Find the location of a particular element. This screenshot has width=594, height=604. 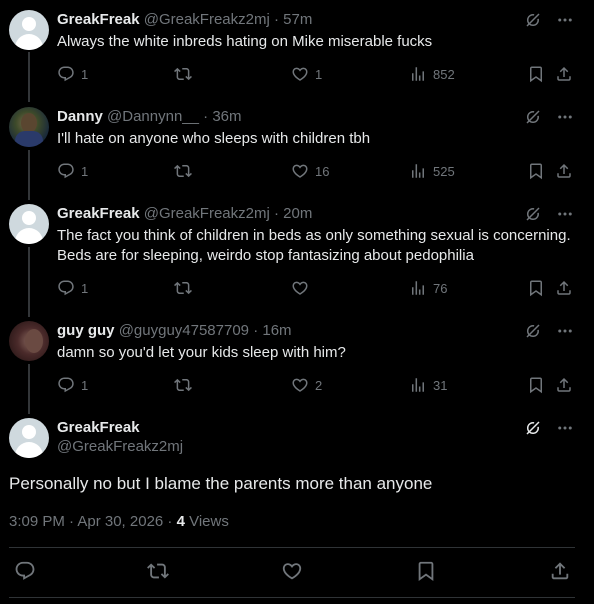

like-button: 2 is located at coordinates (306, 385).